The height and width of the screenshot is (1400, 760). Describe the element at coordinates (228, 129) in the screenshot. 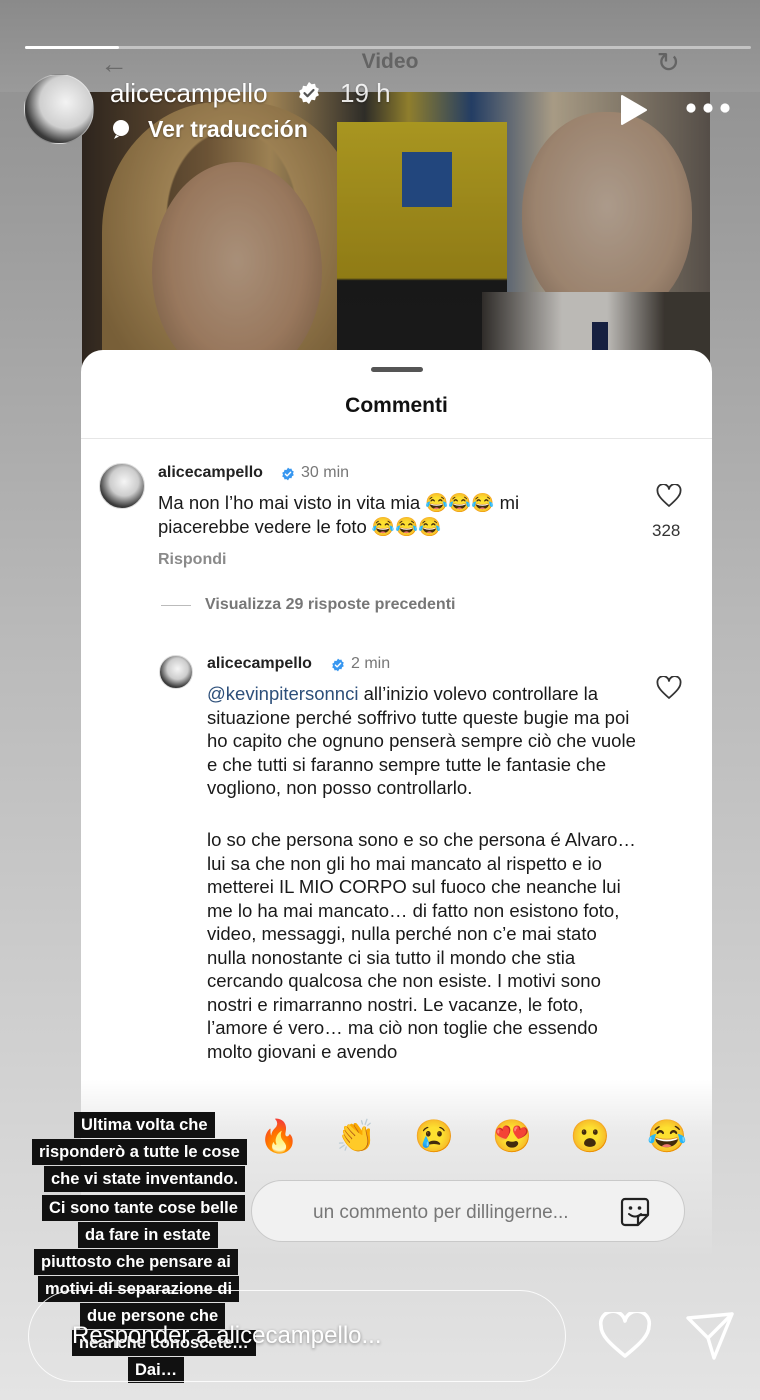

I see `translate-button: Ver traducción` at that location.